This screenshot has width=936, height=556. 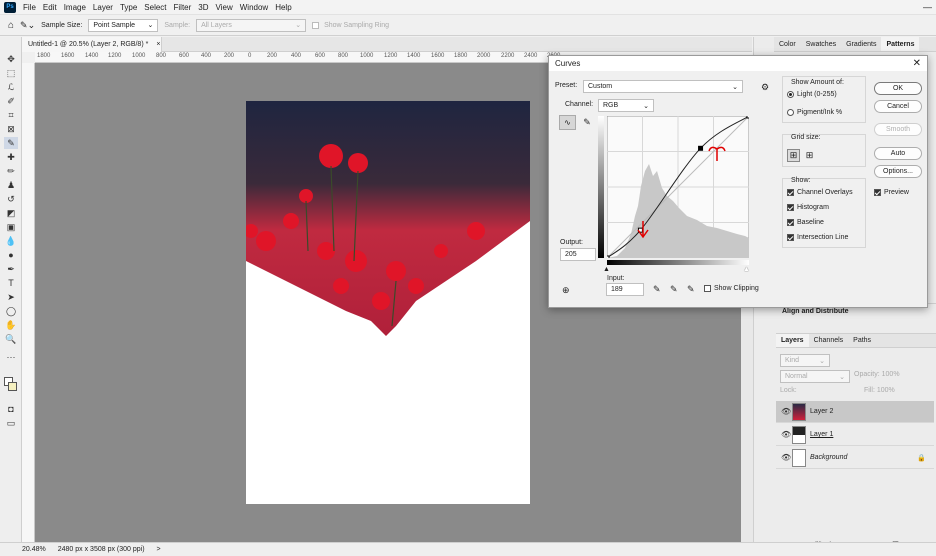 What do you see at coordinates (123, 25) in the screenshot?
I see `sample-size-select: Point Sample ⌄` at bounding box center [123, 25].